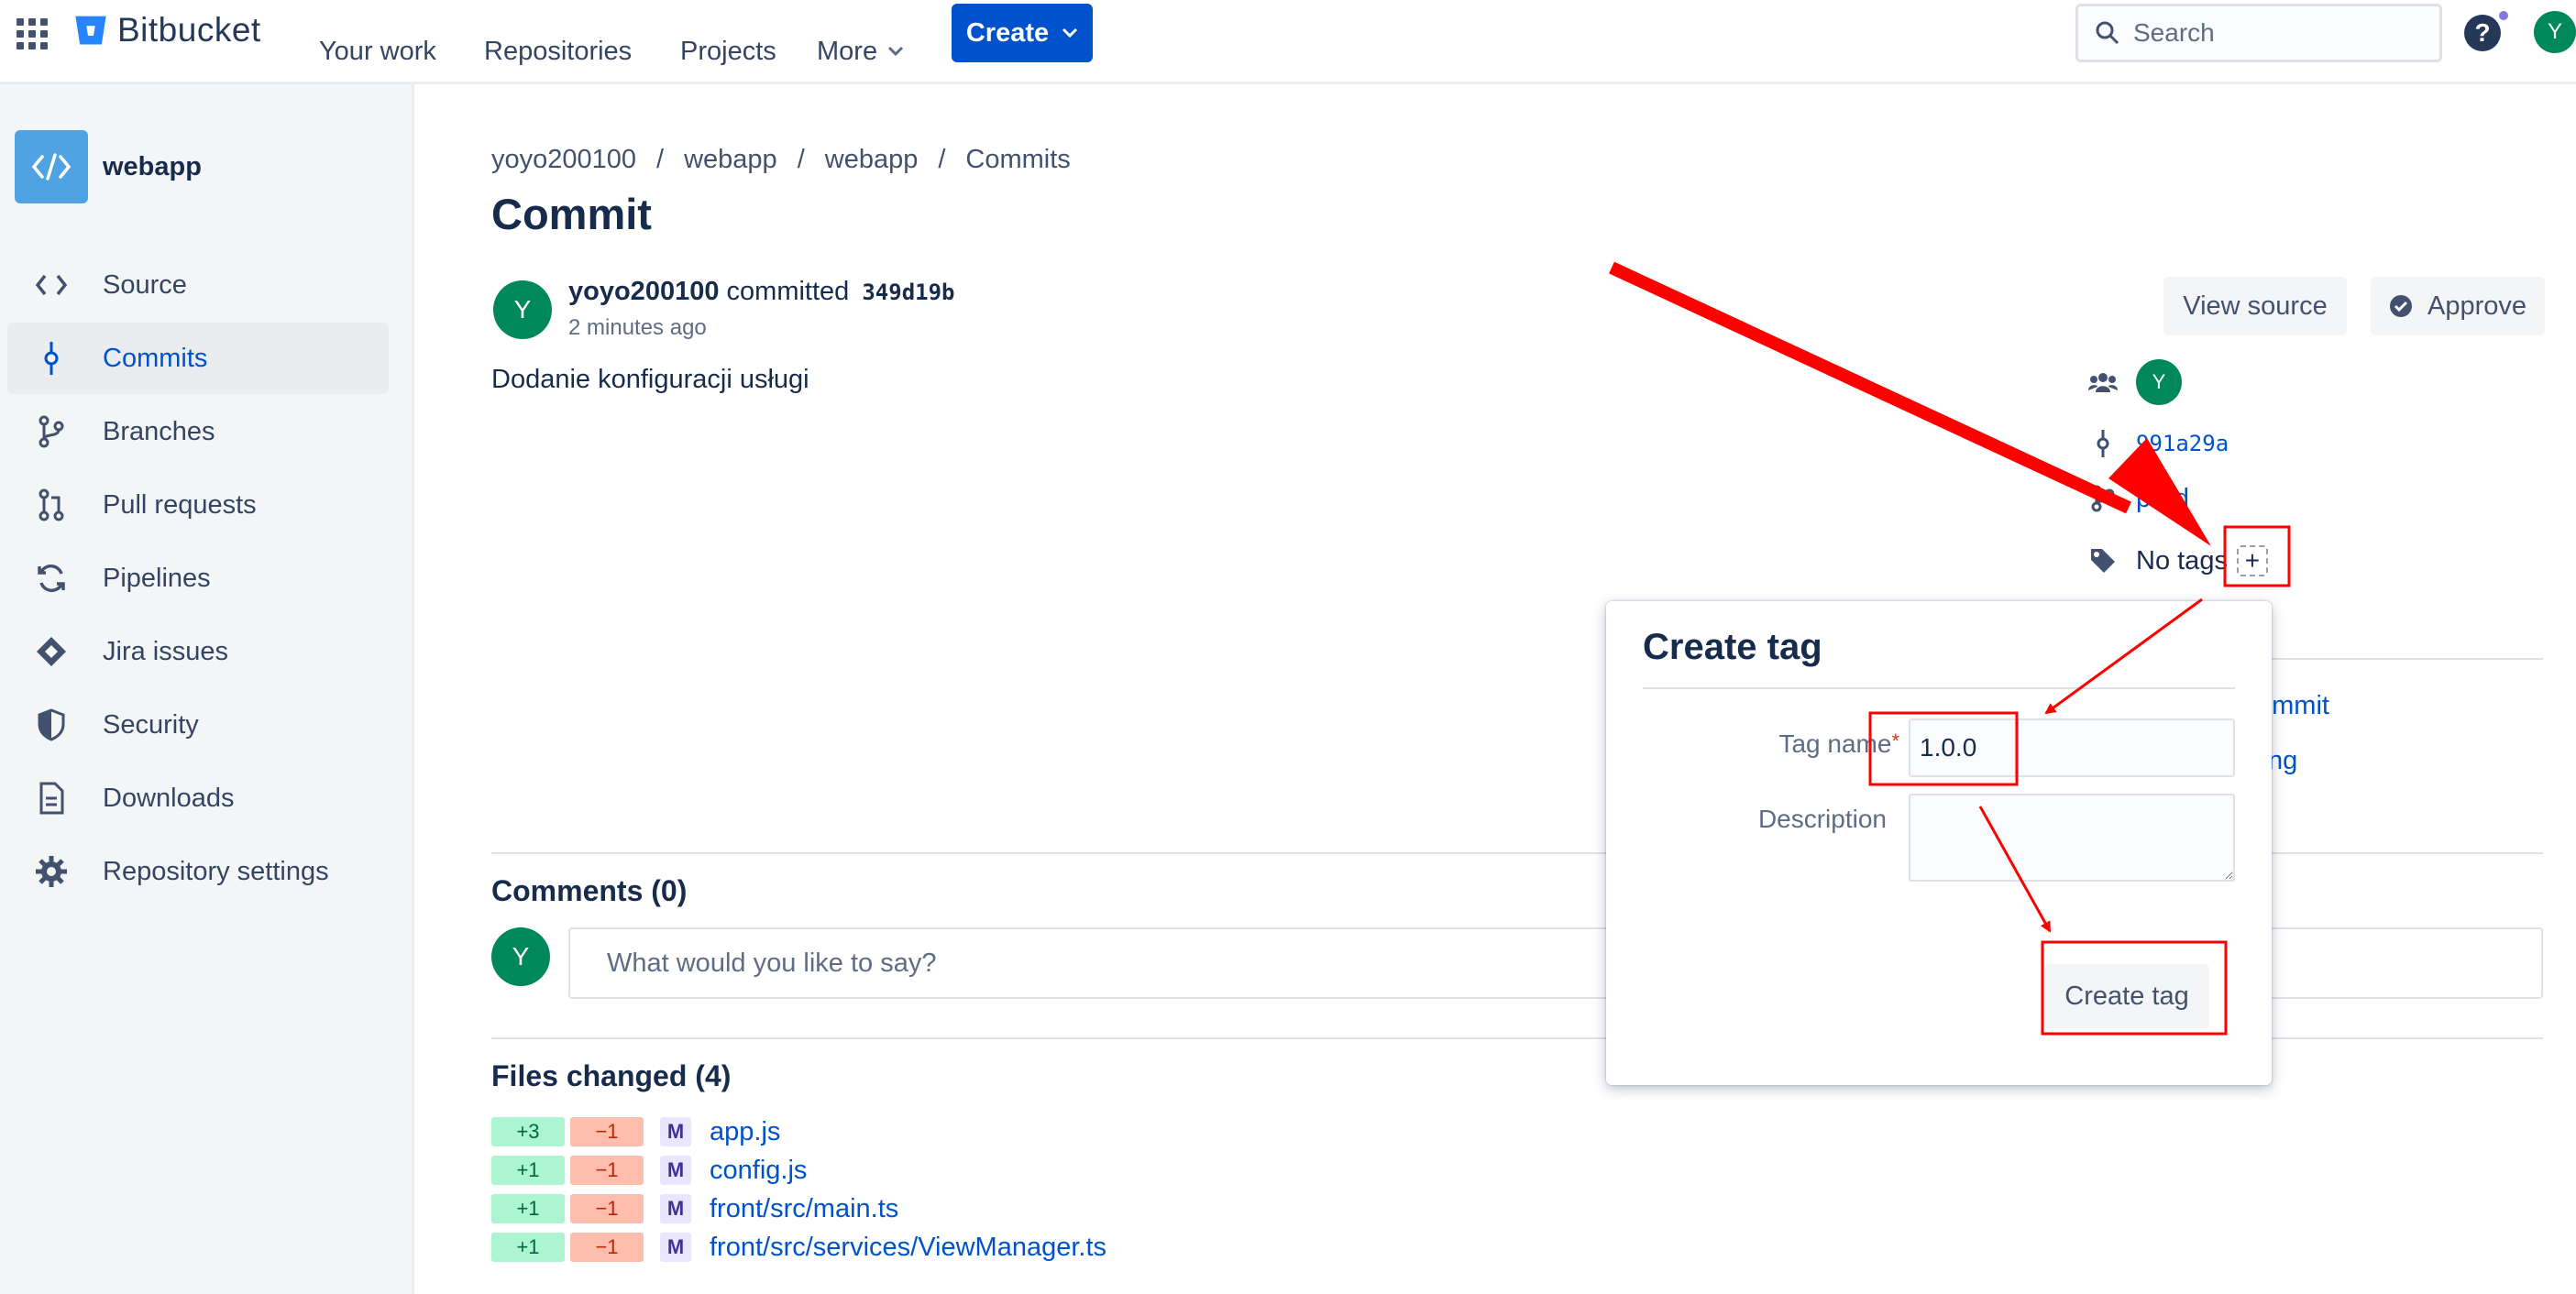  Describe the element at coordinates (528, 1131) in the screenshot. I see `lines-added-badge: +3` at that location.